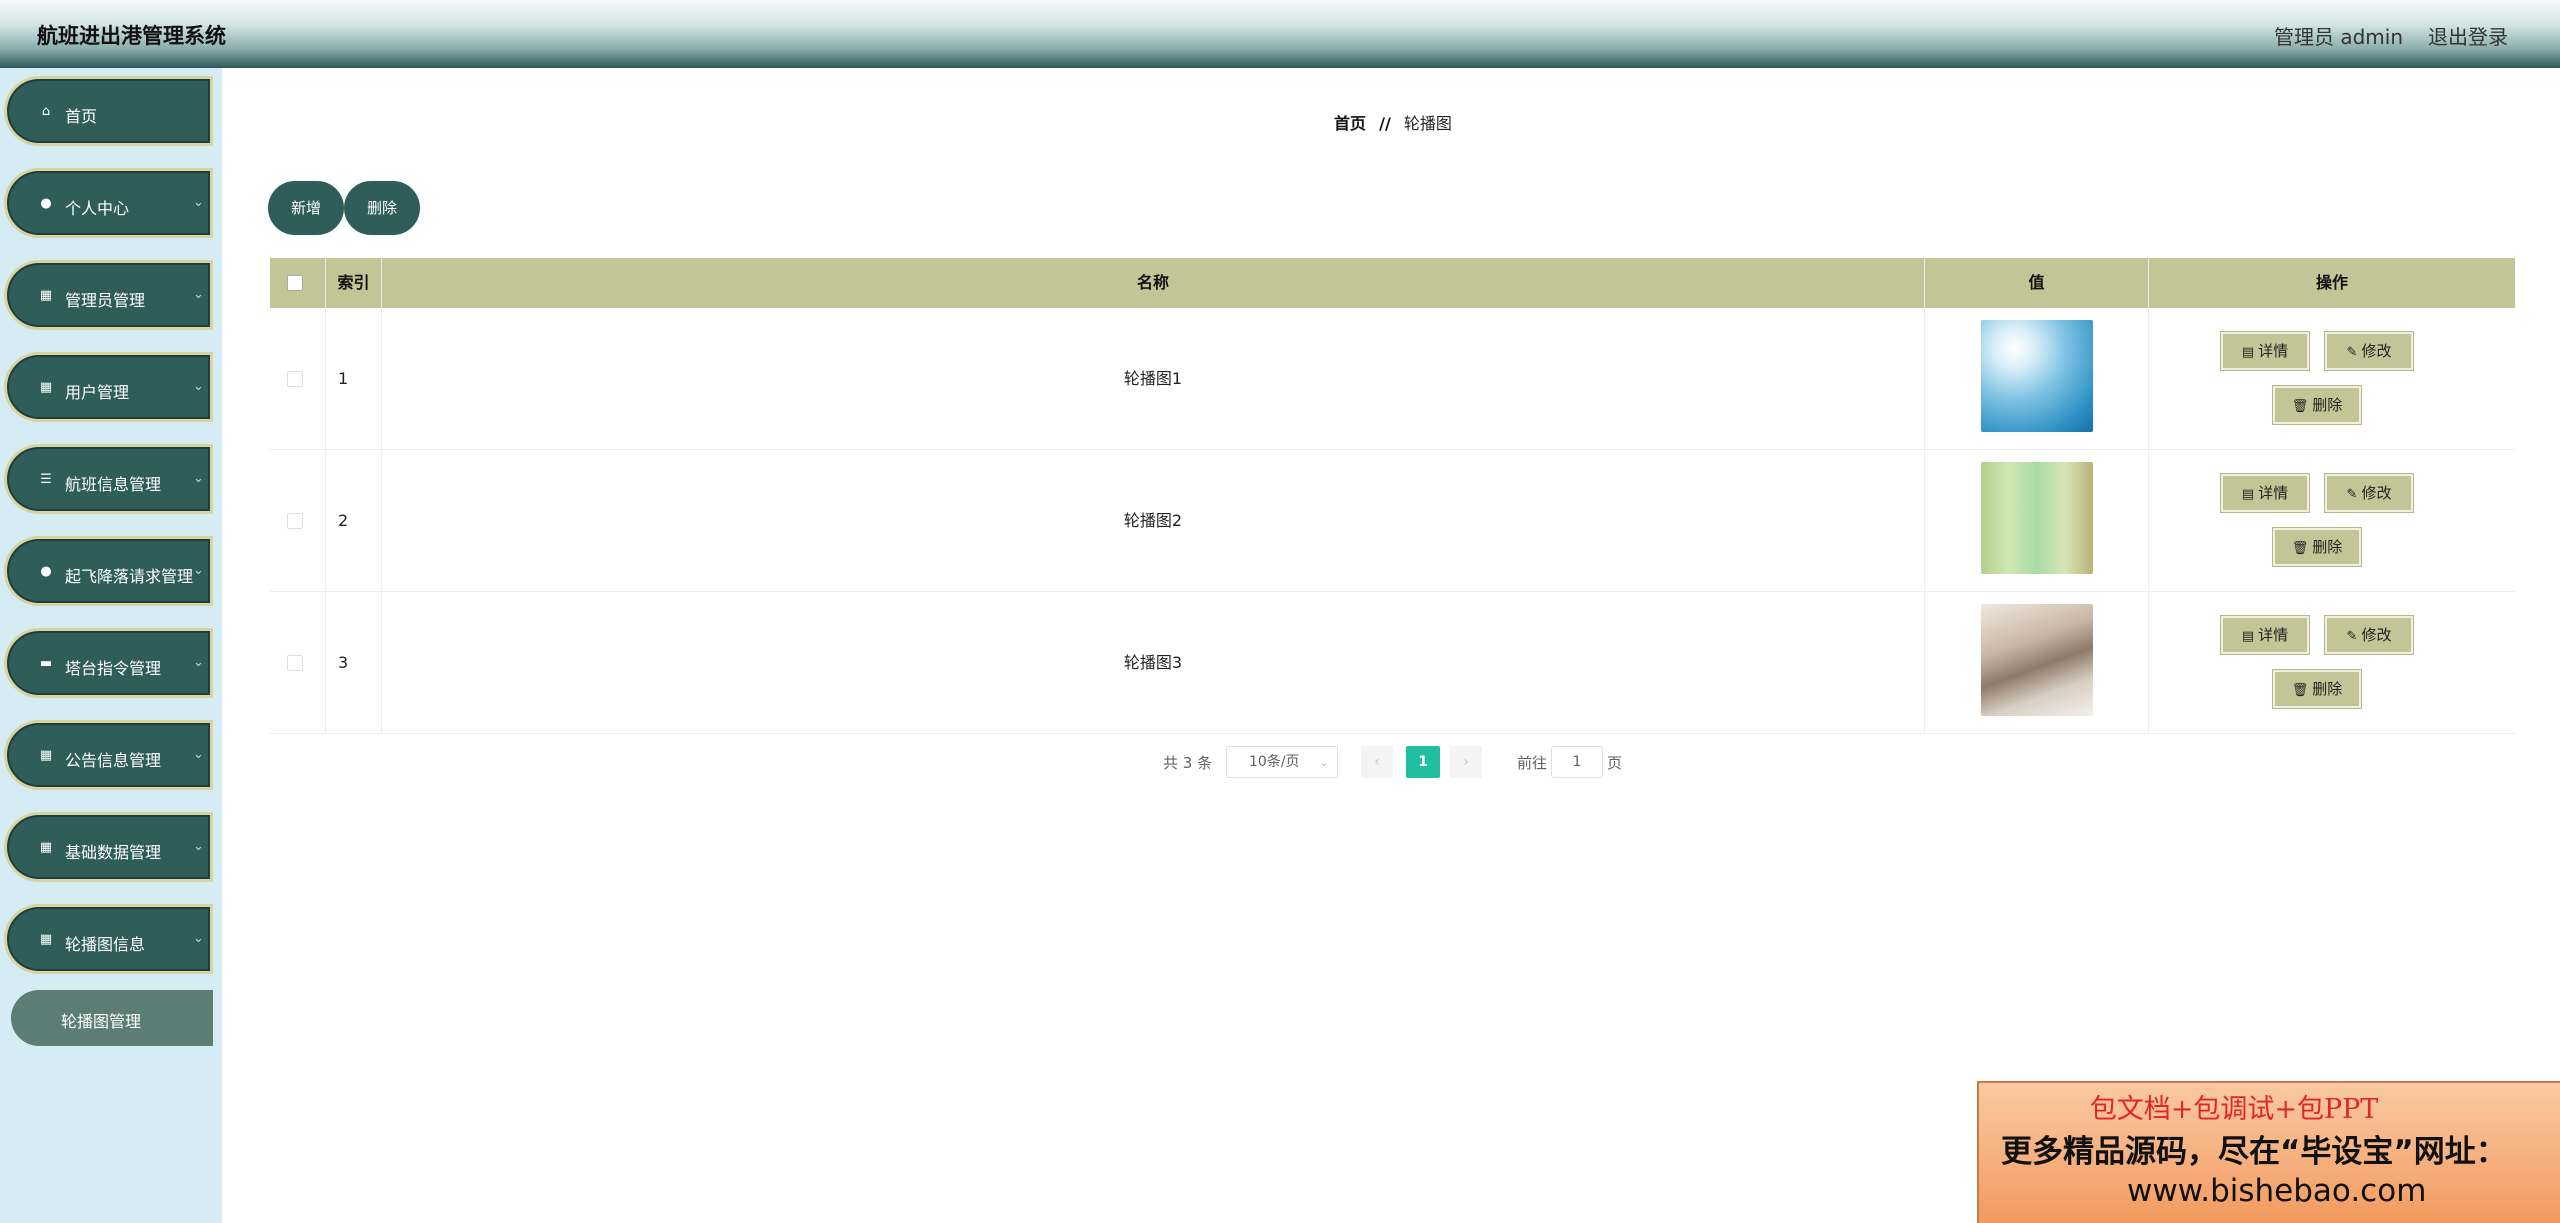 The image size is (2560, 1223). Describe the element at coordinates (101, 1021) in the screenshot. I see `submenu-label: 轮播图管理` at that location.